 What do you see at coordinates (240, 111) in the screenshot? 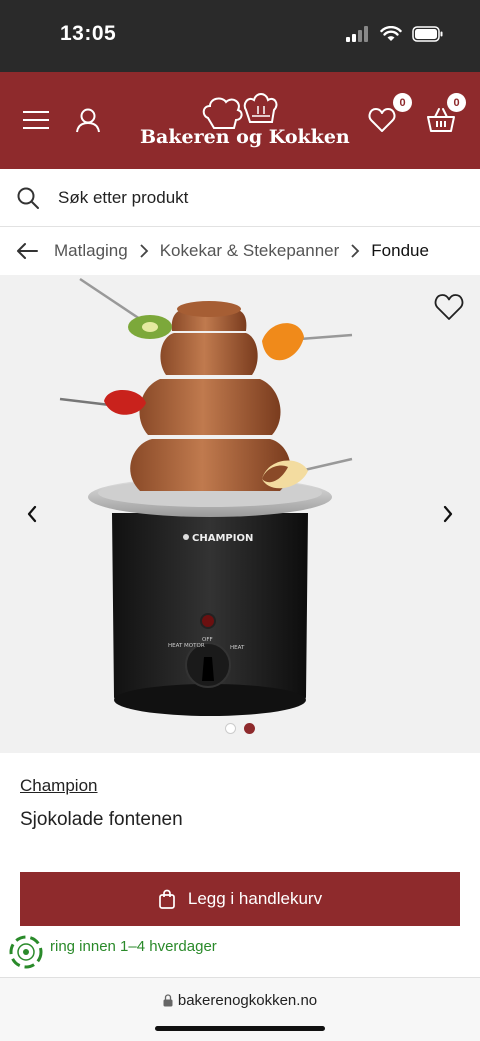
I see `chef-hats-icon` at bounding box center [240, 111].